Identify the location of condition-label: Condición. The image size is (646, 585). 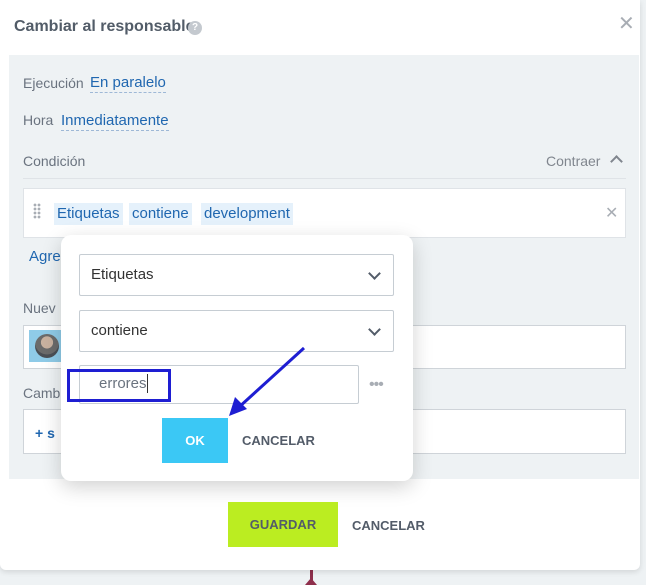
(54, 161).